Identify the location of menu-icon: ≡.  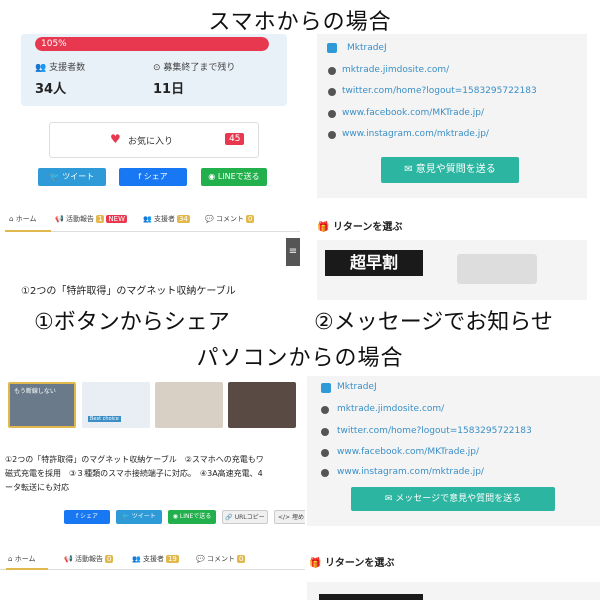
(293, 252).